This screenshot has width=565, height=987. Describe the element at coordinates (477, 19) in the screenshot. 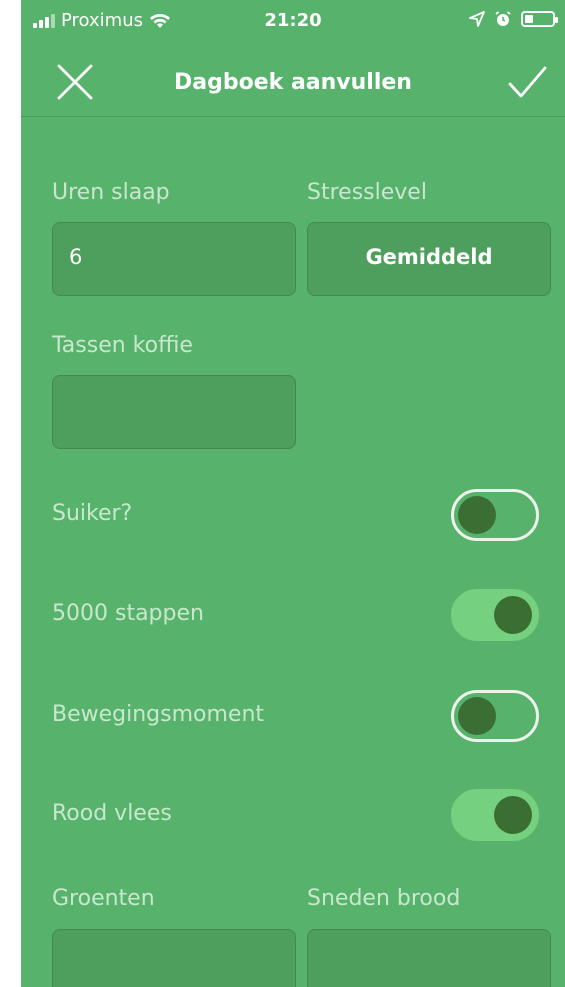

I see `location-arrow-icon` at that location.